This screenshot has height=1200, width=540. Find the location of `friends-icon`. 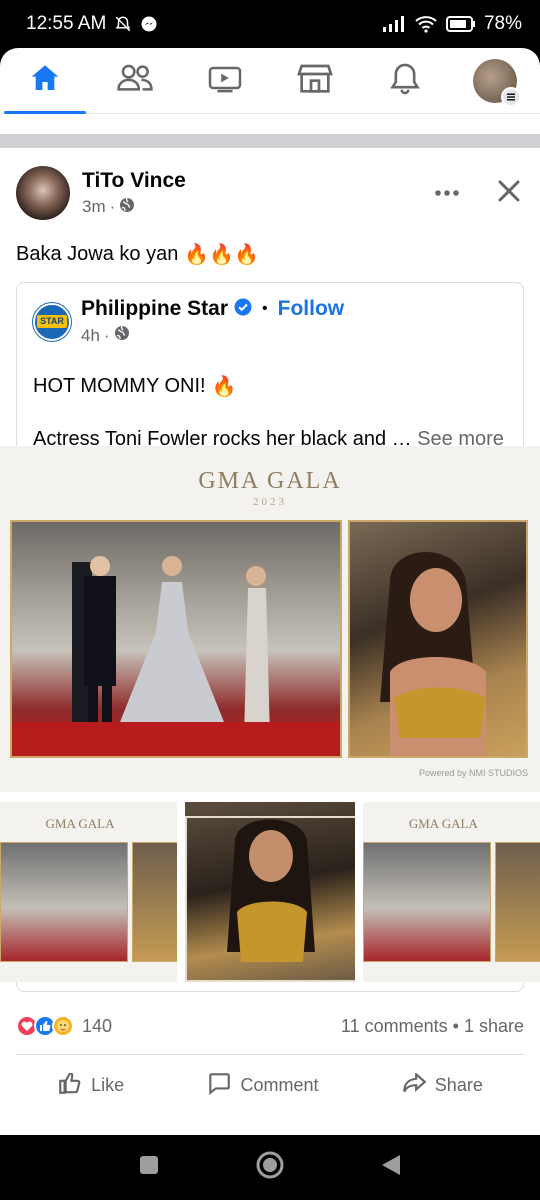

friends-icon is located at coordinates (135, 80).